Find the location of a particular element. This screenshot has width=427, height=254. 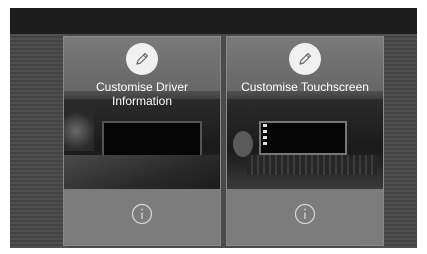

card-title: Customise Driver Information is located at coordinates (142, 94).